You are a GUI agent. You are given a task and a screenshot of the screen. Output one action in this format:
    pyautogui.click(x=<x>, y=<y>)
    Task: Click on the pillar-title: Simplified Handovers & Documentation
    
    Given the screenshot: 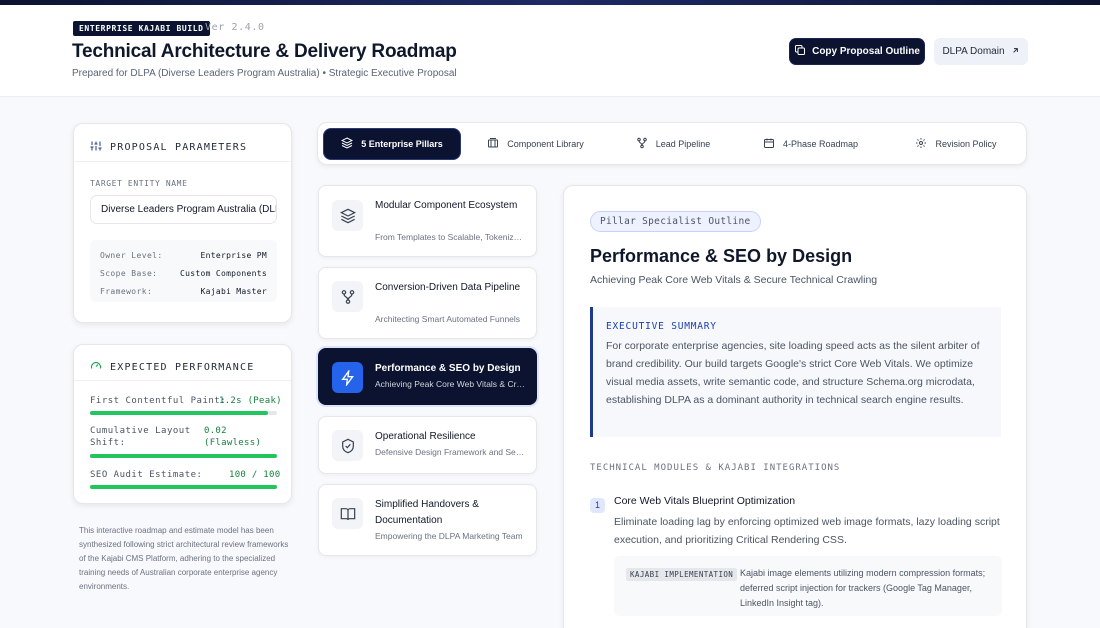 What is the action you would take?
    pyautogui.click(x=427, y=512)
    